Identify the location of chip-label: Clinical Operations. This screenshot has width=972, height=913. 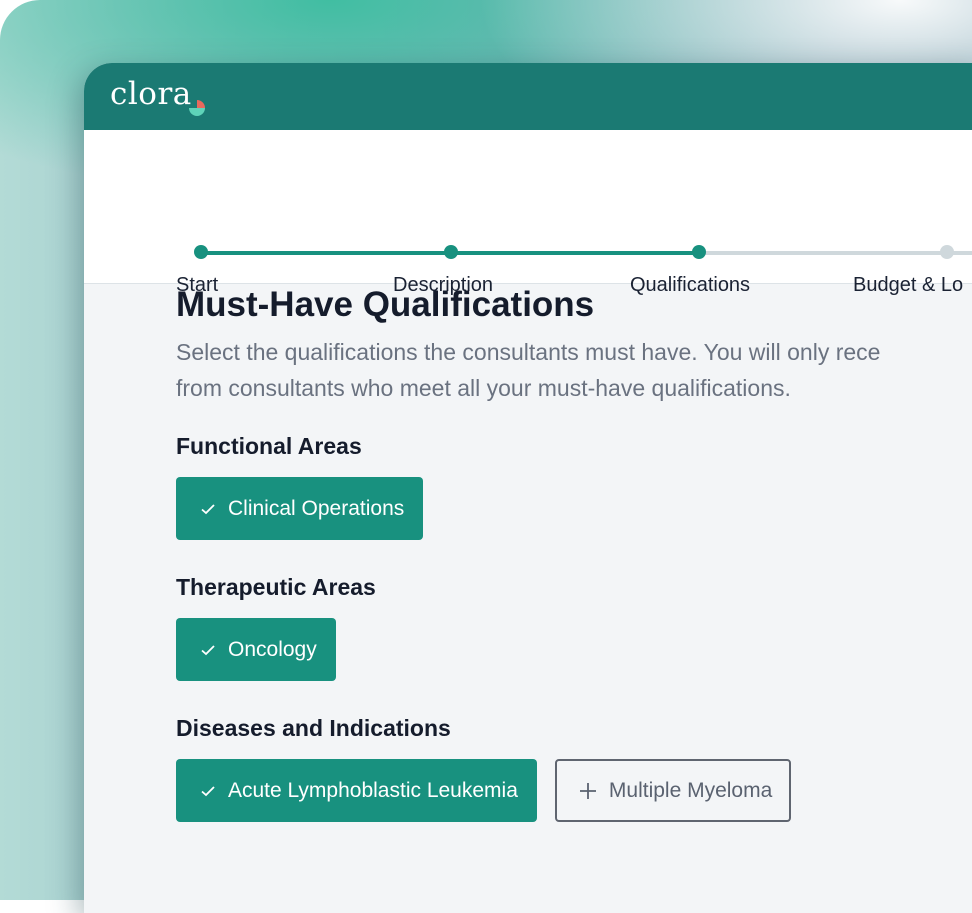
(316, 508).